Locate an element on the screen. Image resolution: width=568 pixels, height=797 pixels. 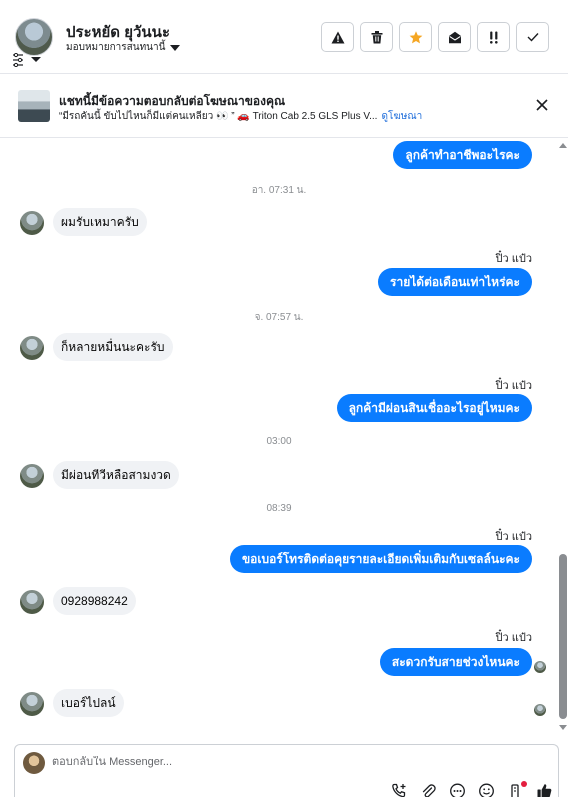
message-incoming: เบอร์ไปลน์ is located at coordinates (88, 703).